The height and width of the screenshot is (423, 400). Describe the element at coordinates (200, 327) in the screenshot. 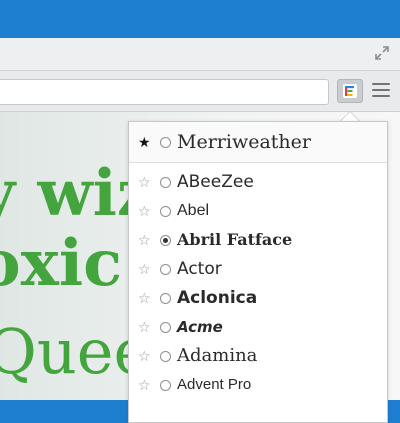

I see `font-name: Acme` at that location.